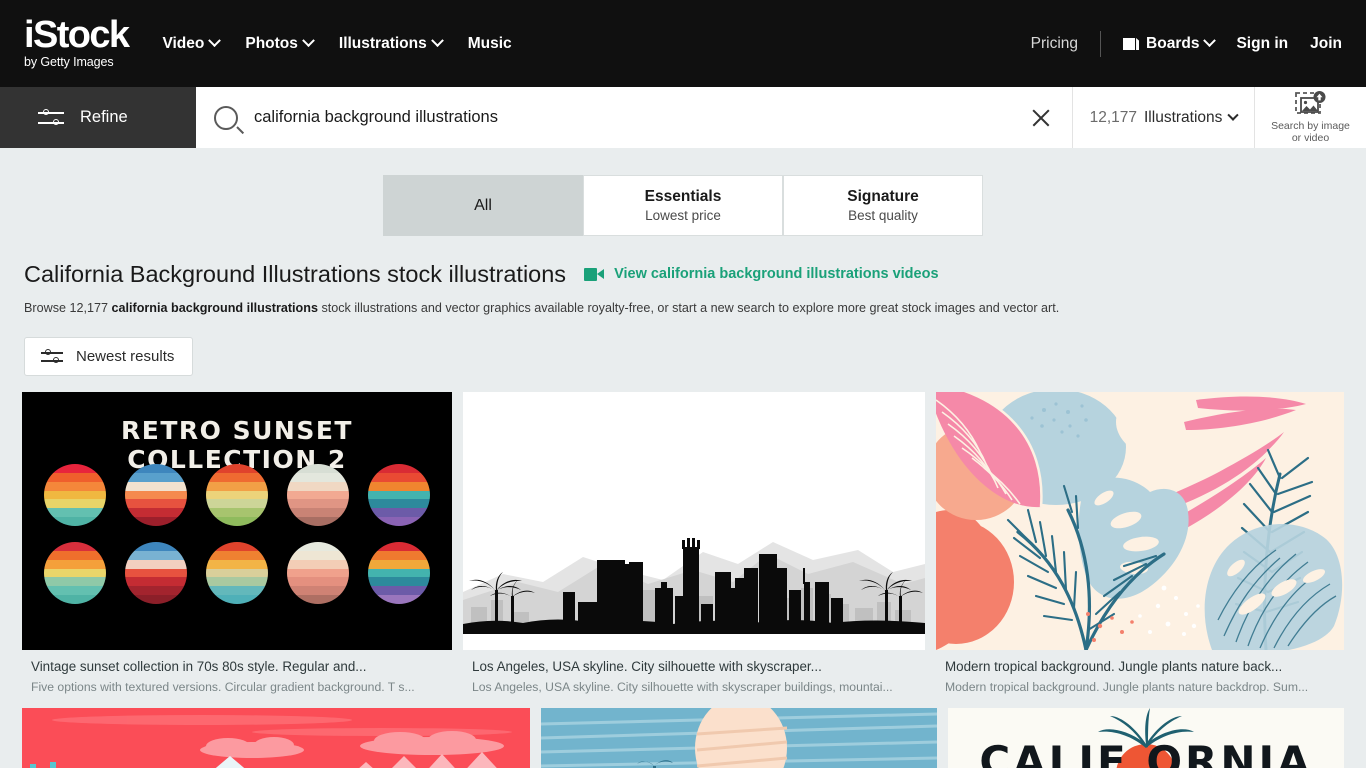 The height and width of the screenshot is (768, 1366). I want to click on nav-item-video: Video, so click(192, 43).